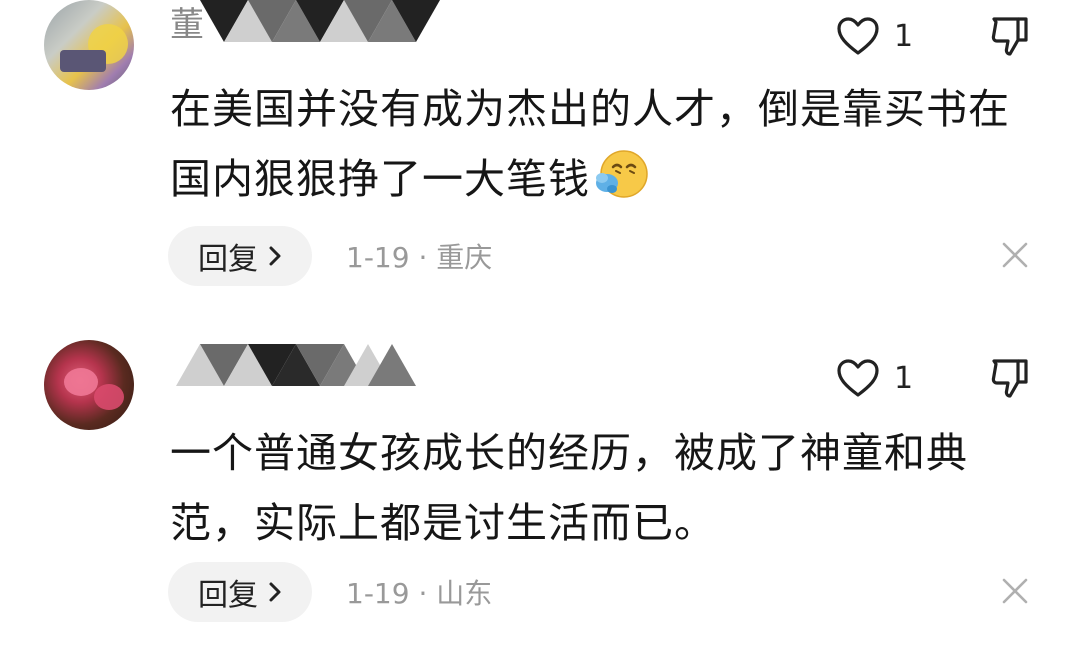 This screenshot has height=660, width=1080. I want to click on comment-footer: 回复 1-19 · 重庆, so click(330, 256).